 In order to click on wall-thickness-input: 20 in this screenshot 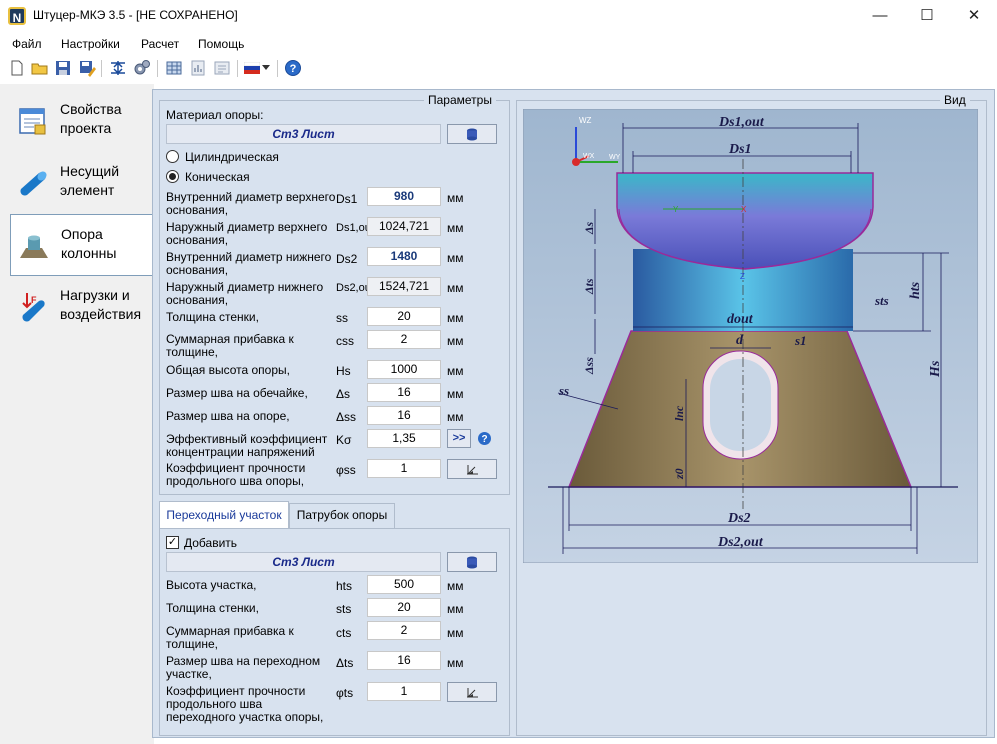, I will do `click(404, 316)`.